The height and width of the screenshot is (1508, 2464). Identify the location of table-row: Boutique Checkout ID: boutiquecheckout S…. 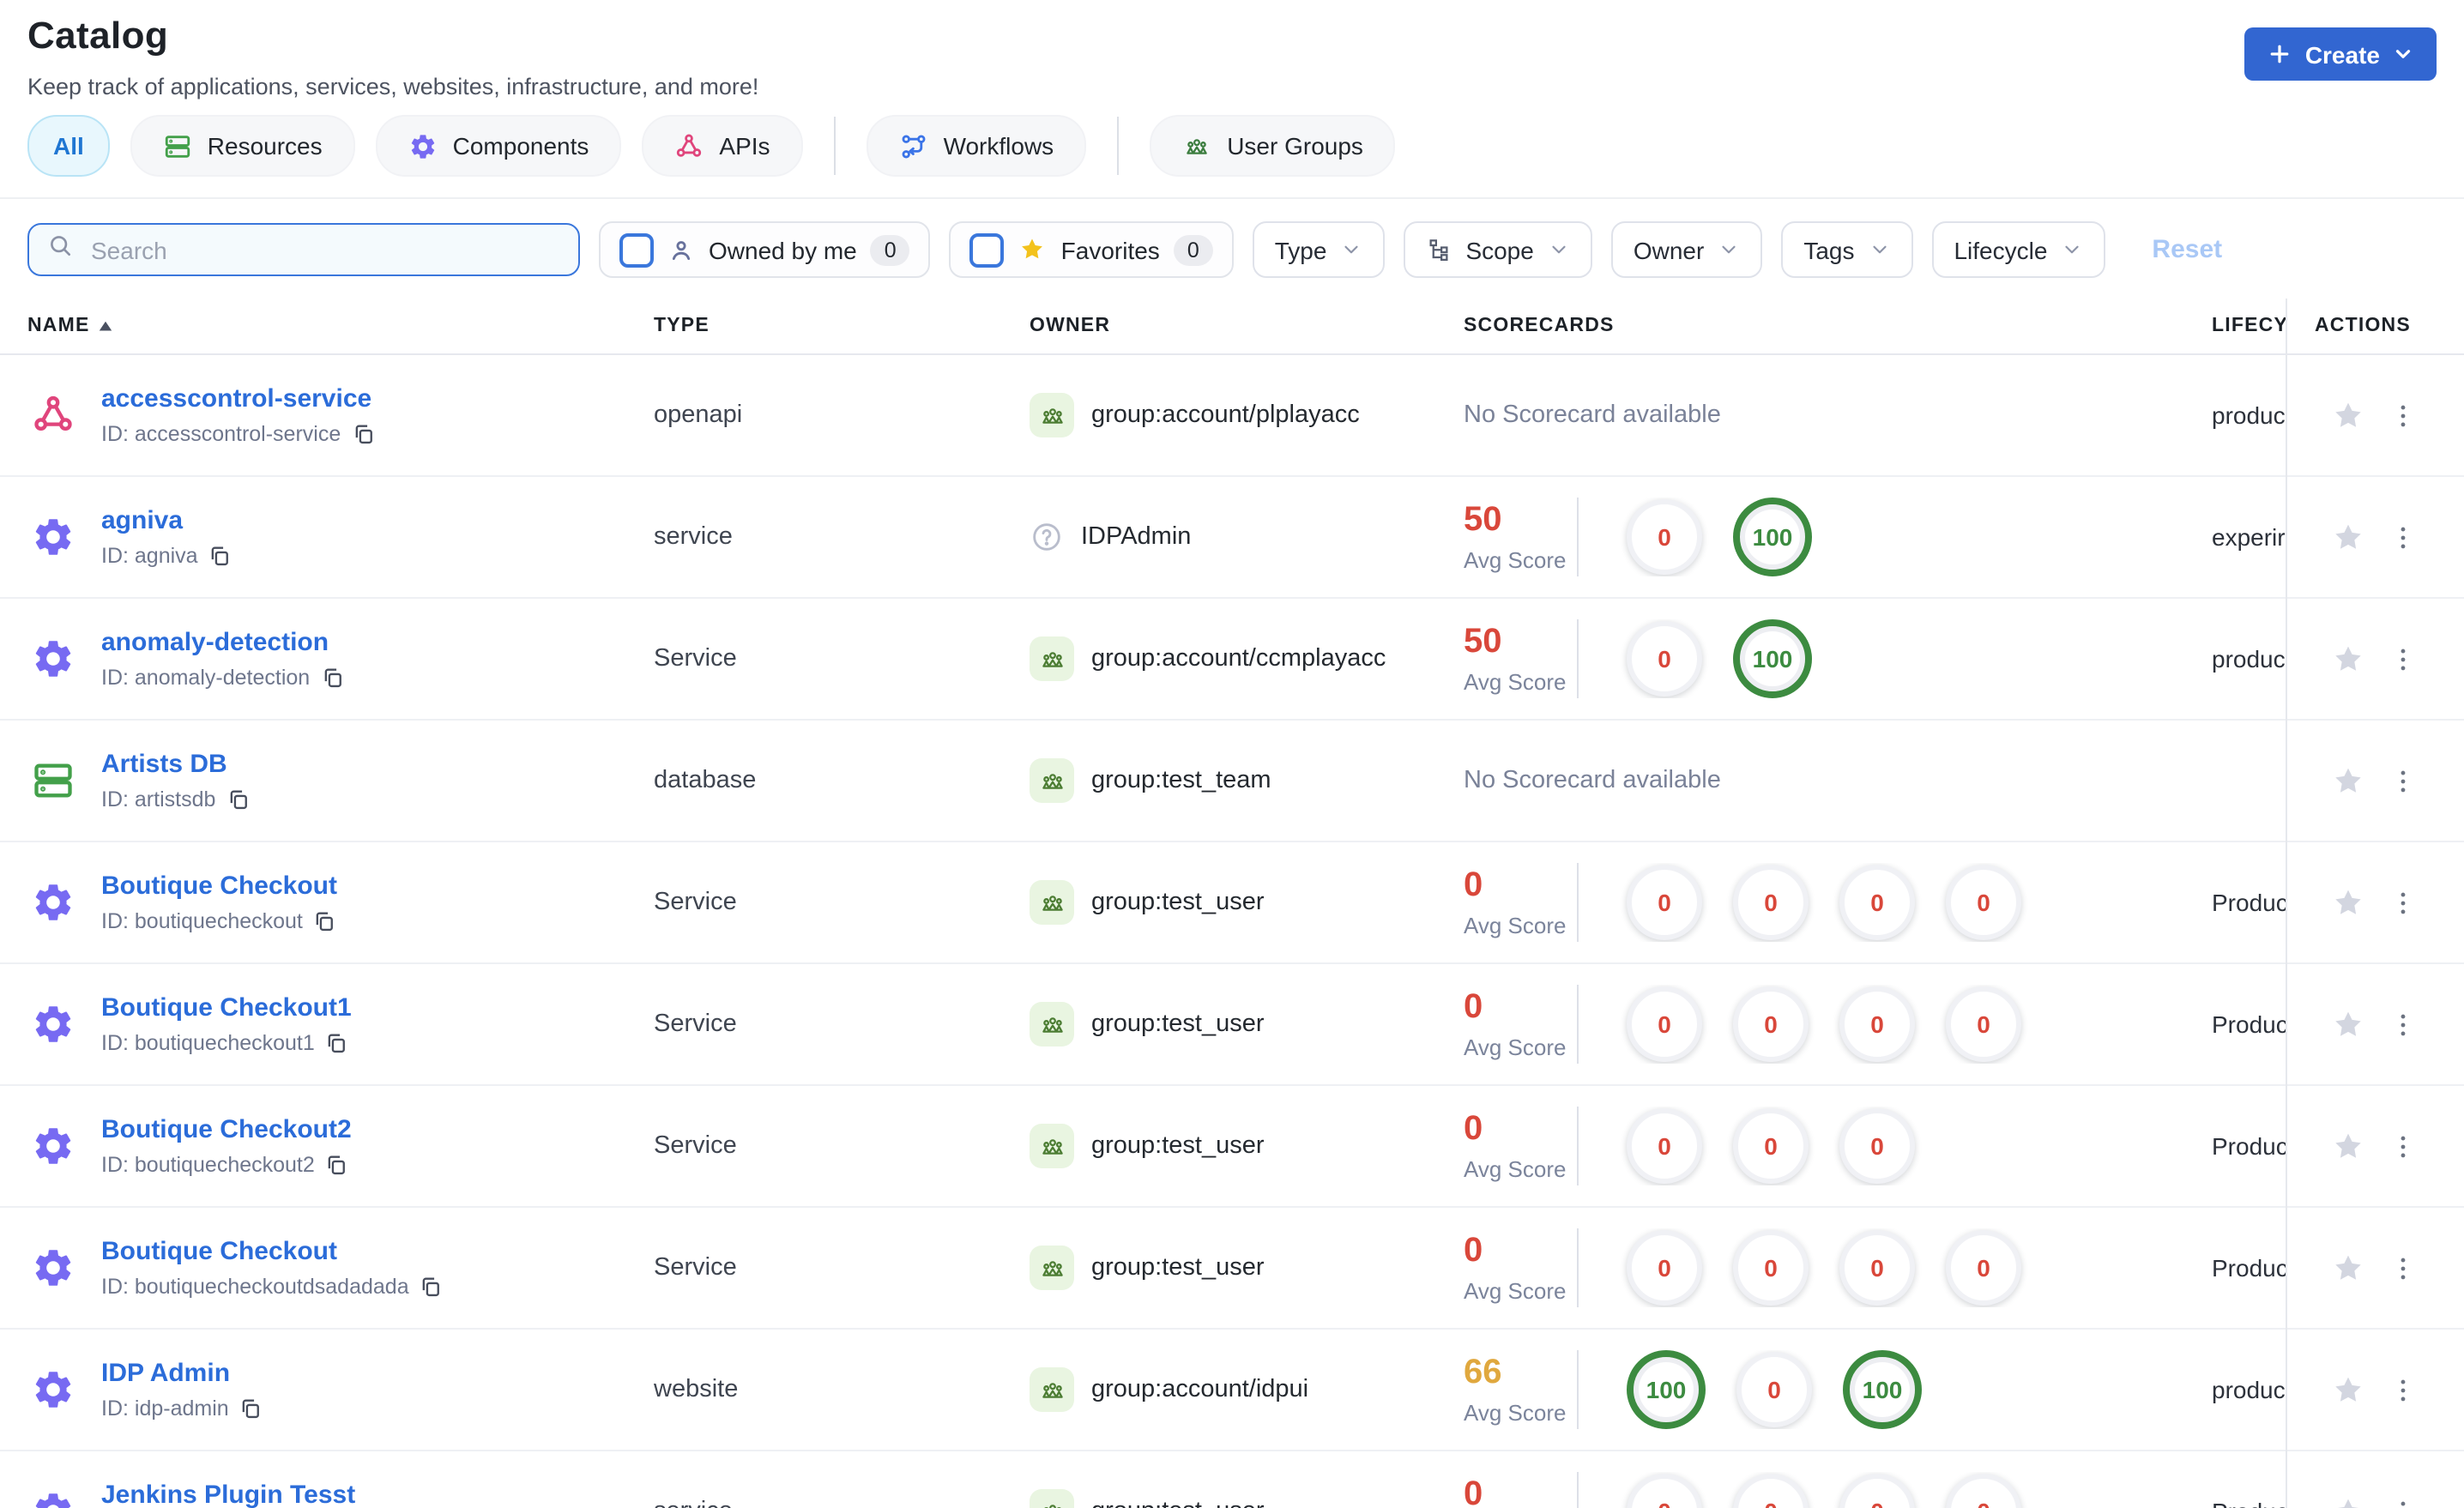
(1232, 903).